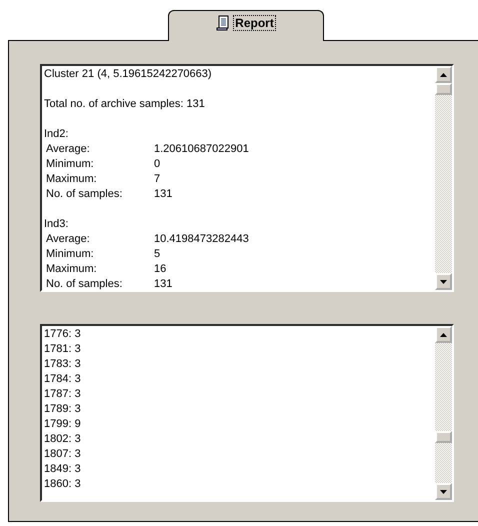 This screenshot has width=478, height=526. What do you see at coordinates (201, 149) in the screenshot?
I see `stat-value: 1.20610687022901` at bounding box center [201, 149].